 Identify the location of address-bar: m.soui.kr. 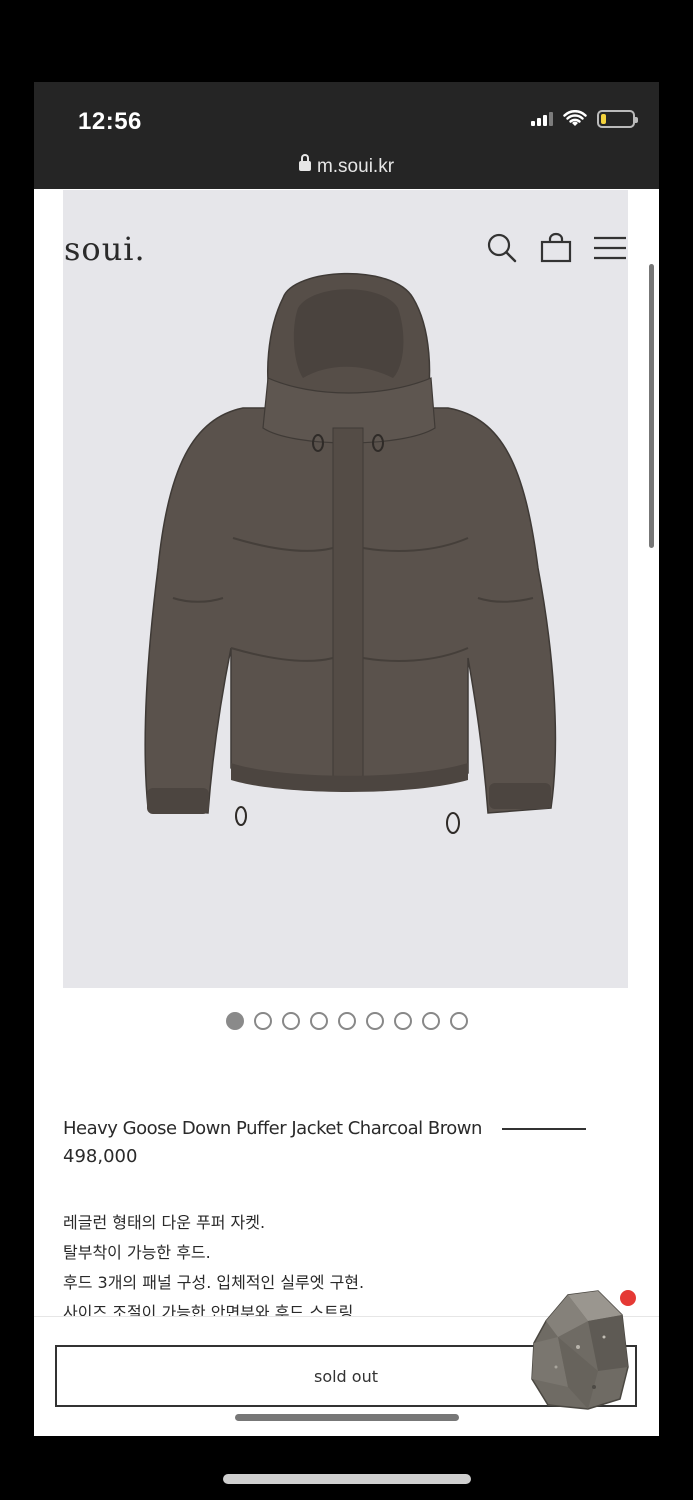
(346, 166).